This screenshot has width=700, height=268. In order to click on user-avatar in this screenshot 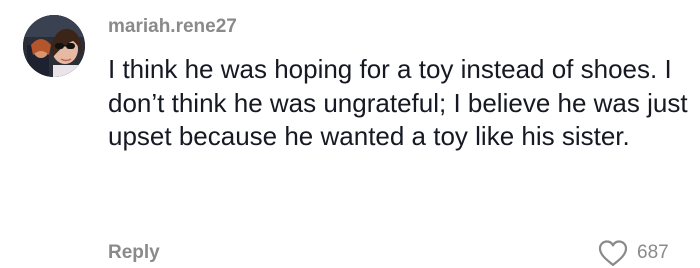, I will do `click(54, 46)`.